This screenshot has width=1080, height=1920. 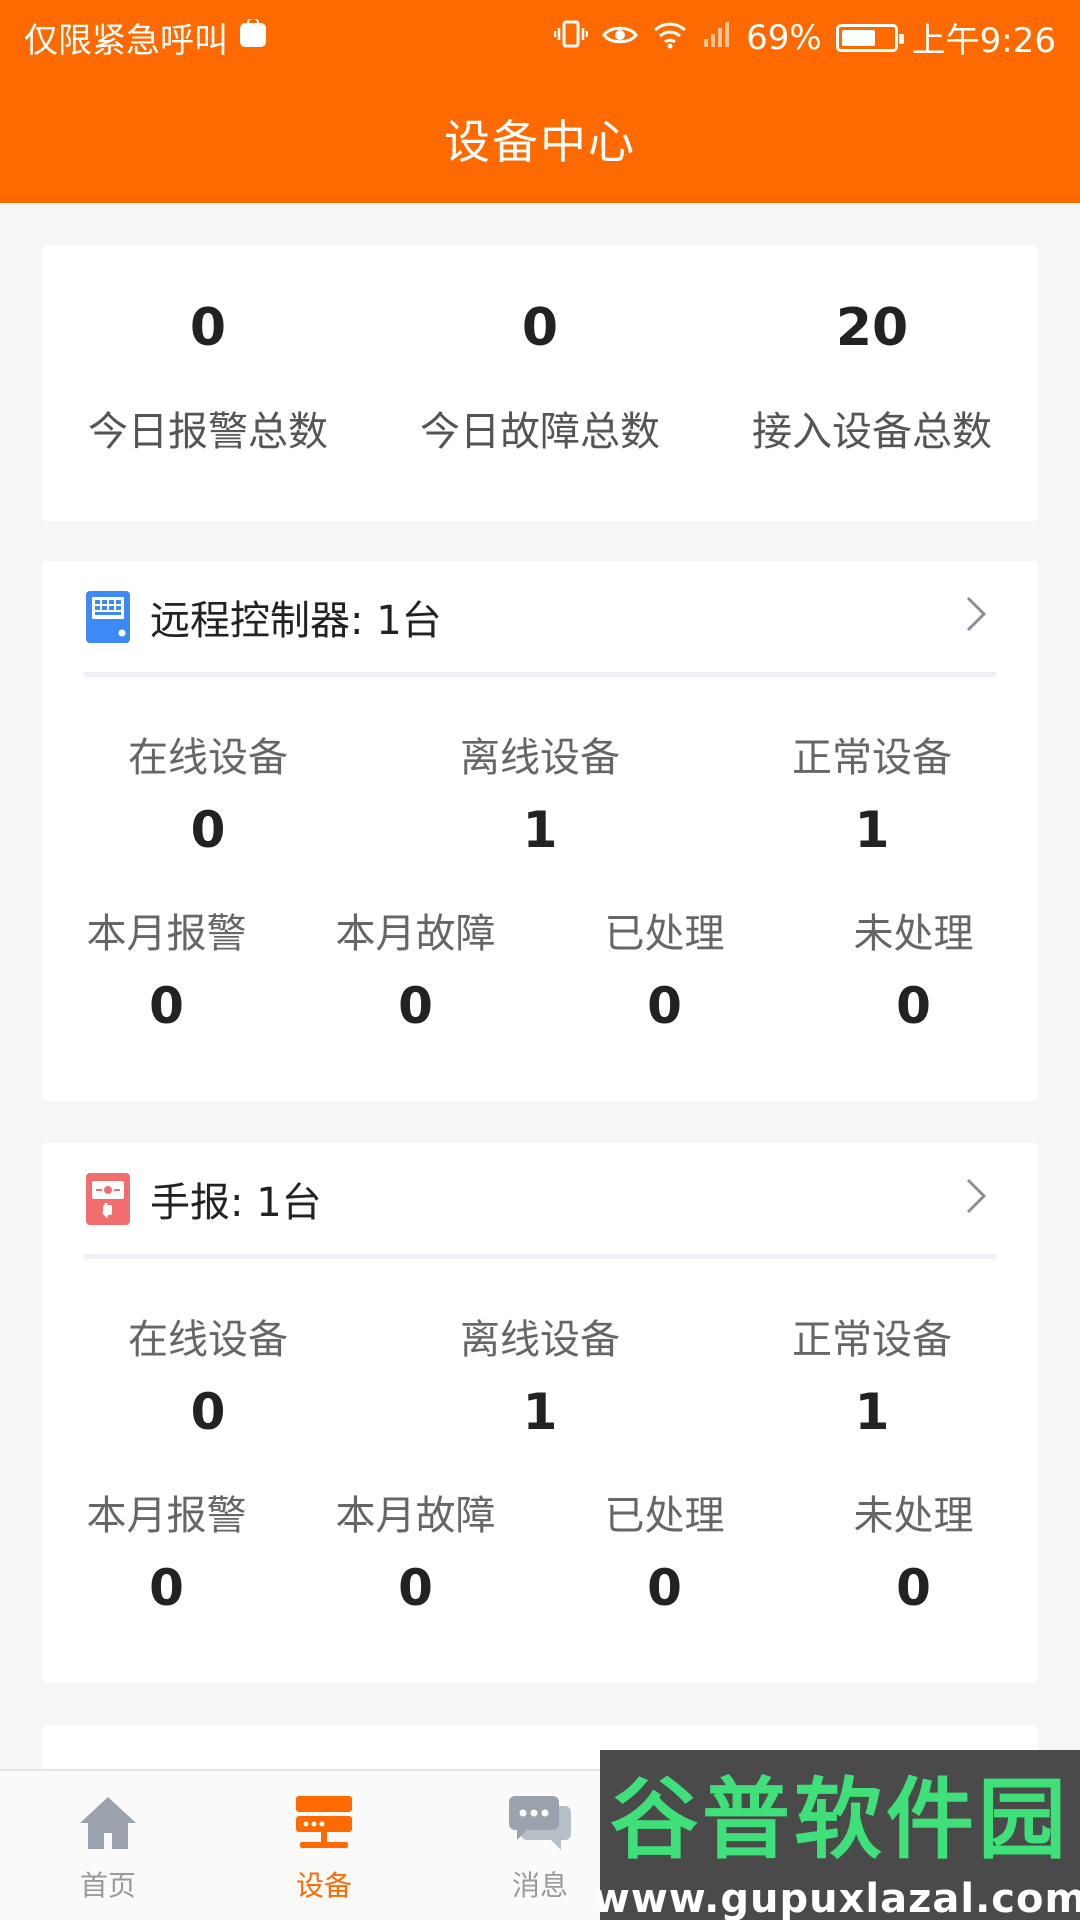 What do you see at coordinates (540, 1823) in the screenshot?
I see `message-icon` at bounding box center [540, 1823].